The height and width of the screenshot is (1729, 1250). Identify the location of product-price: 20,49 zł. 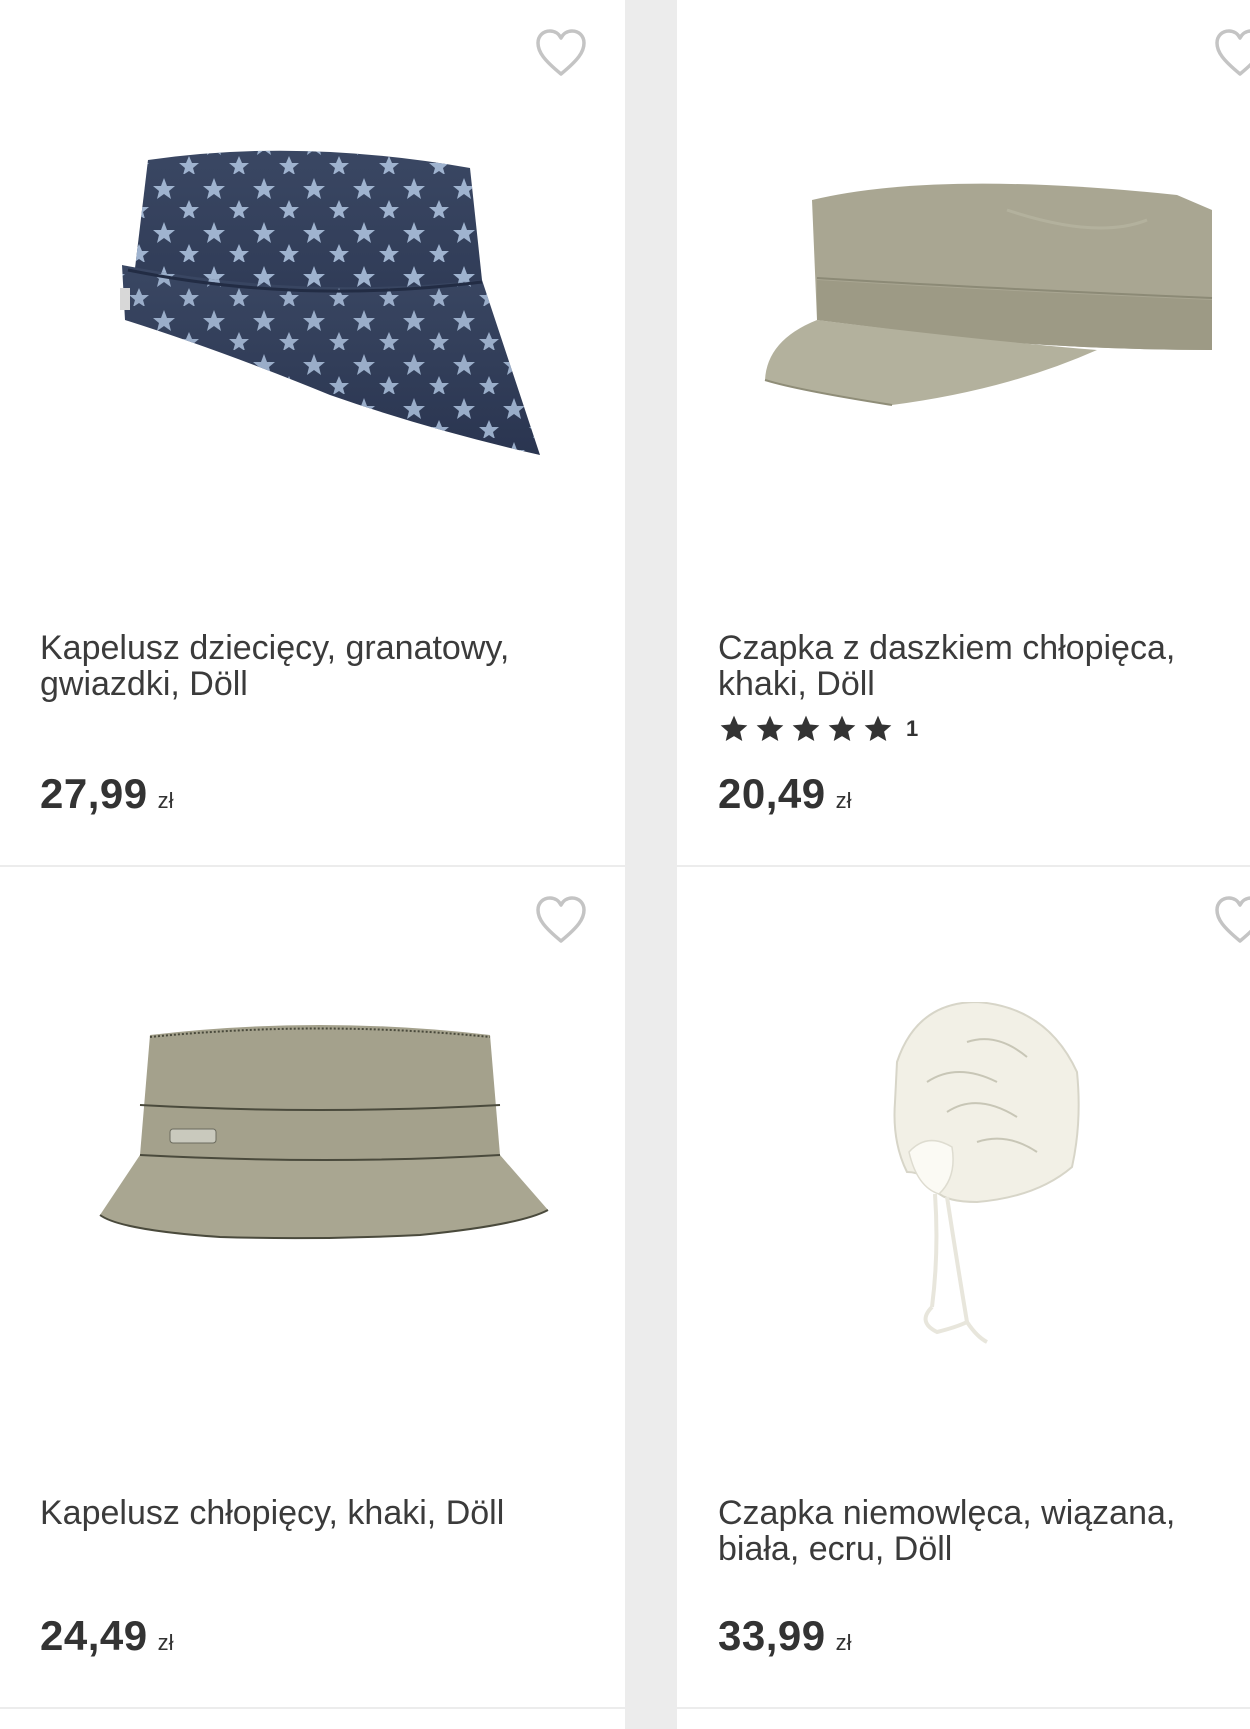
(785, 794).